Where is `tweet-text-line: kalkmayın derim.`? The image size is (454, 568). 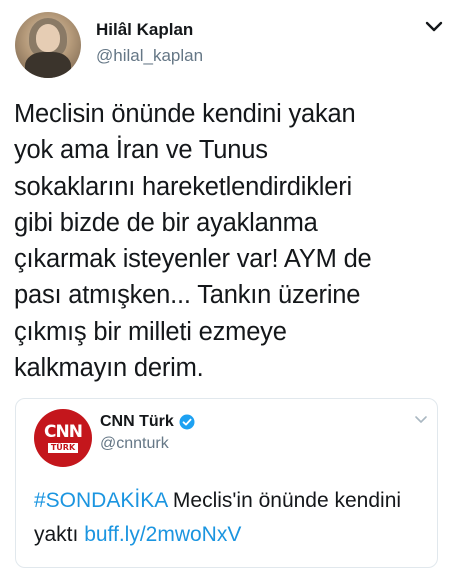
tweet-text-line: kalkmayın derim. is located at coordinates (109, 368).